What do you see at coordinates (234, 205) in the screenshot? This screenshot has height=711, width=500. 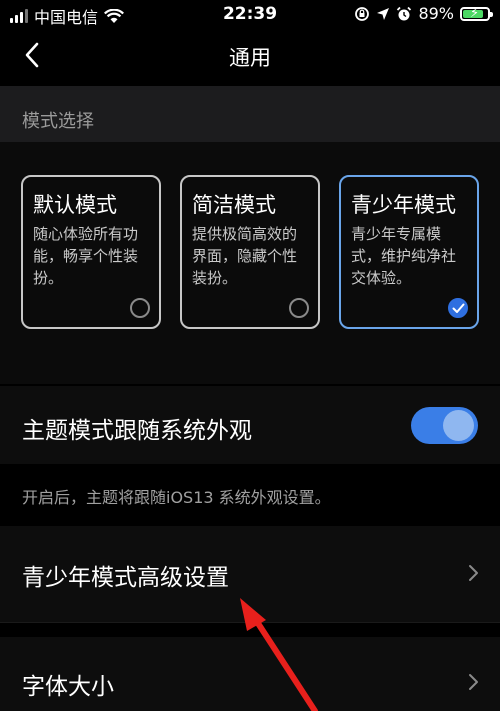 I see `mode-card-title: 简洁模式` at bounding box center [234, 205].